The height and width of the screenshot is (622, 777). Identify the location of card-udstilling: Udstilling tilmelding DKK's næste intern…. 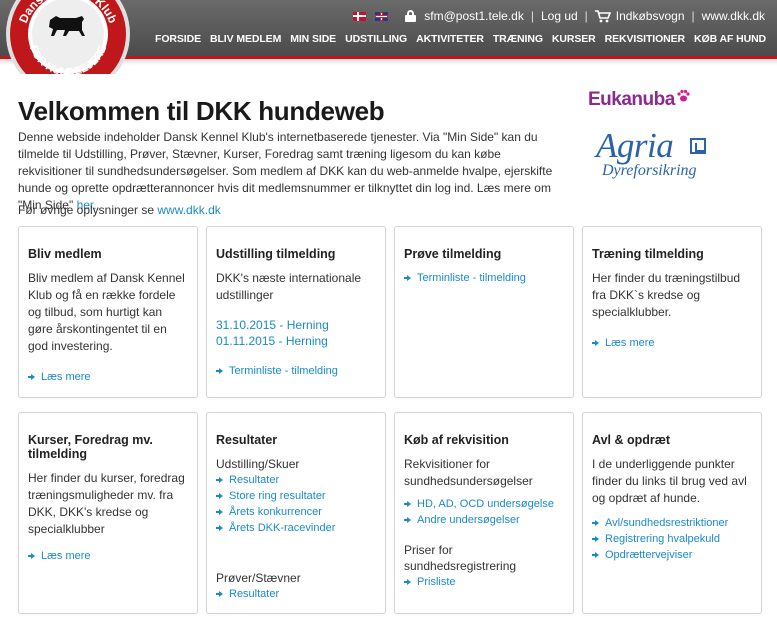
(296, 312).